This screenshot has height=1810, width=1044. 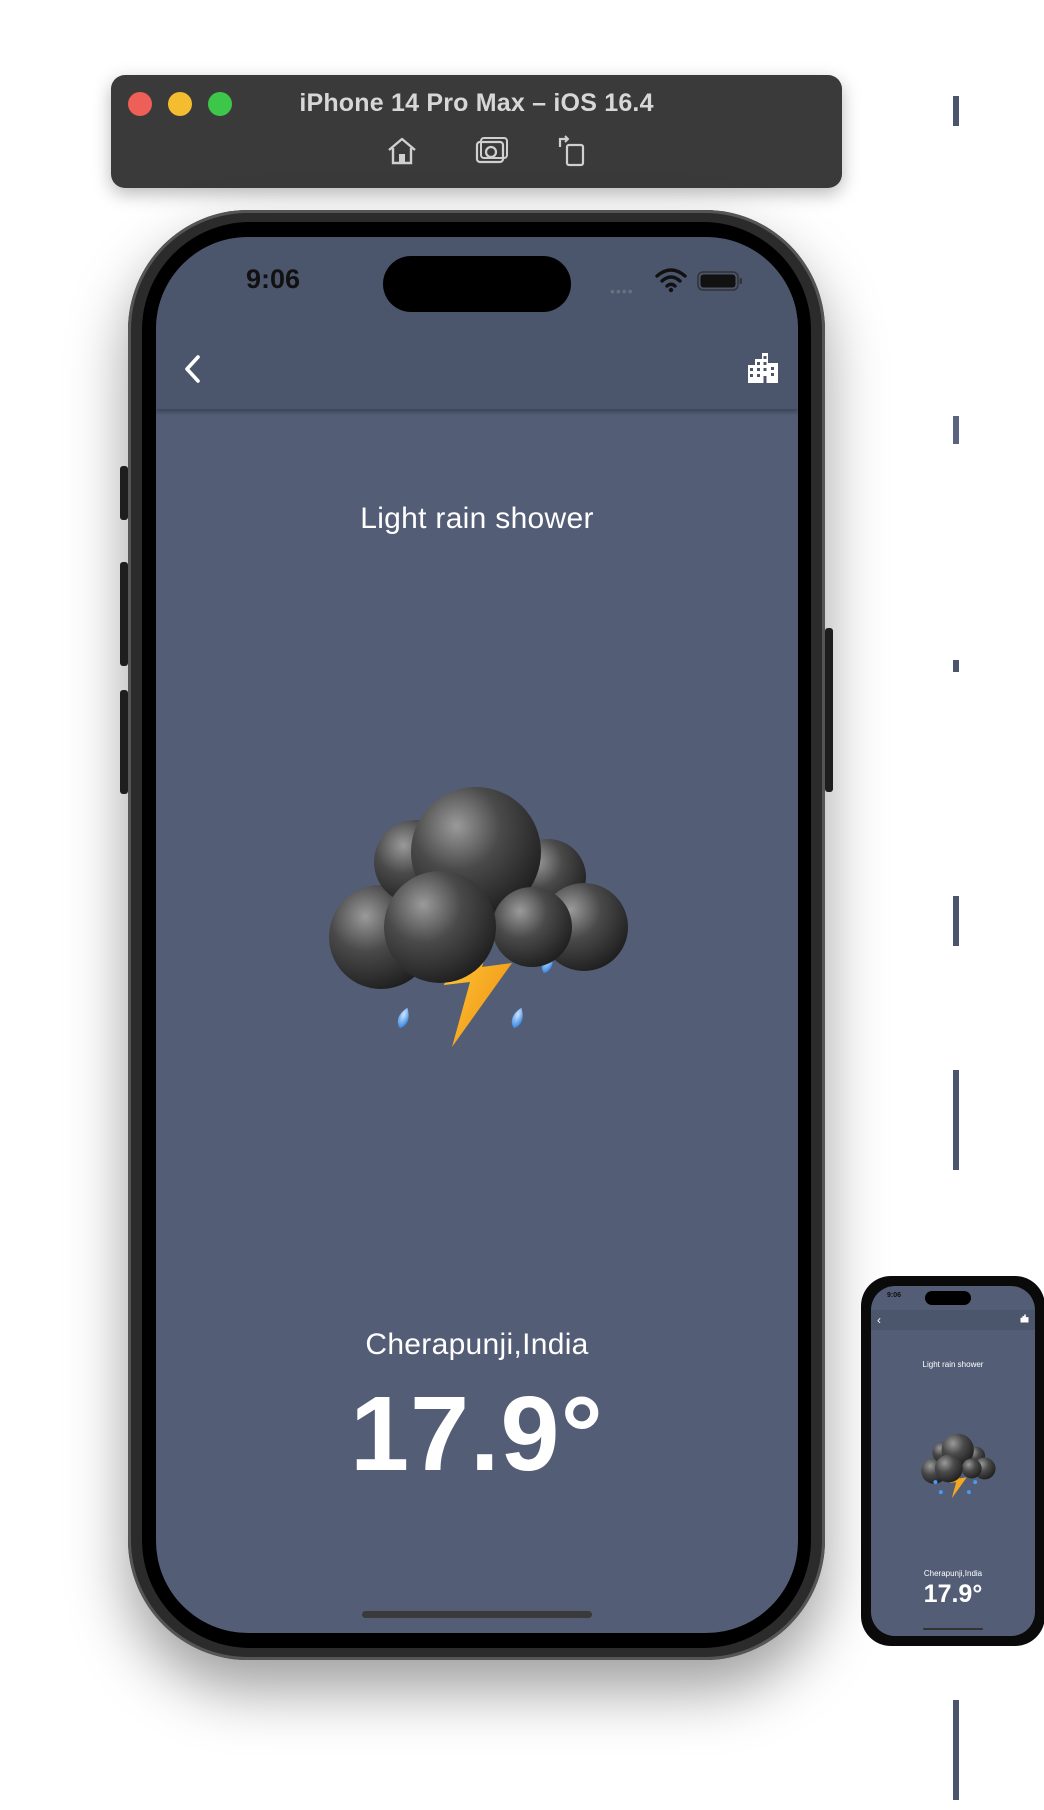 I want to click on weather-condition: Light rain shower, so click(x=477, y=518).